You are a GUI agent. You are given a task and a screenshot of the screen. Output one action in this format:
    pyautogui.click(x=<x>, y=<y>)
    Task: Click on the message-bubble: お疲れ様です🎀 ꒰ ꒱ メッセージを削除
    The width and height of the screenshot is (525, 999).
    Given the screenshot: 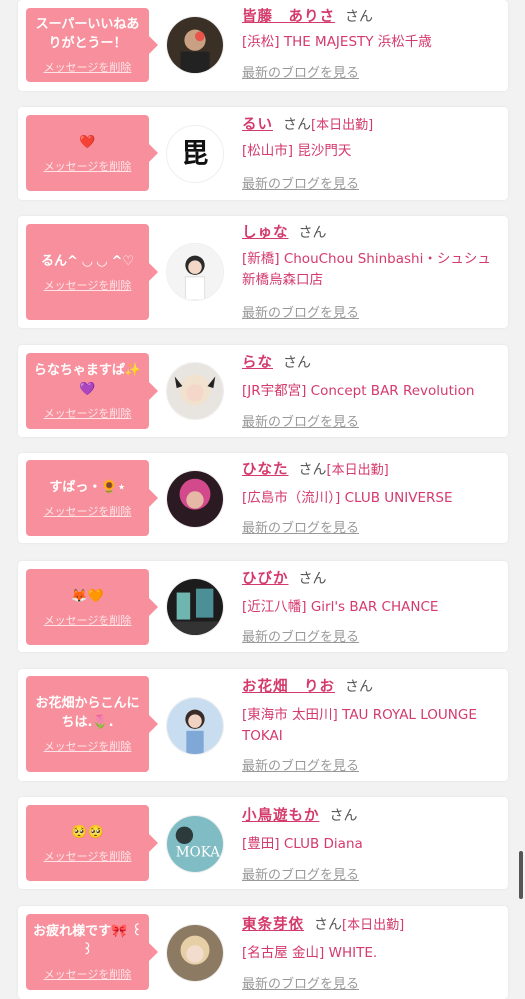 What is the action you would take?
    pyautogui.click(x=92, y=952)
    